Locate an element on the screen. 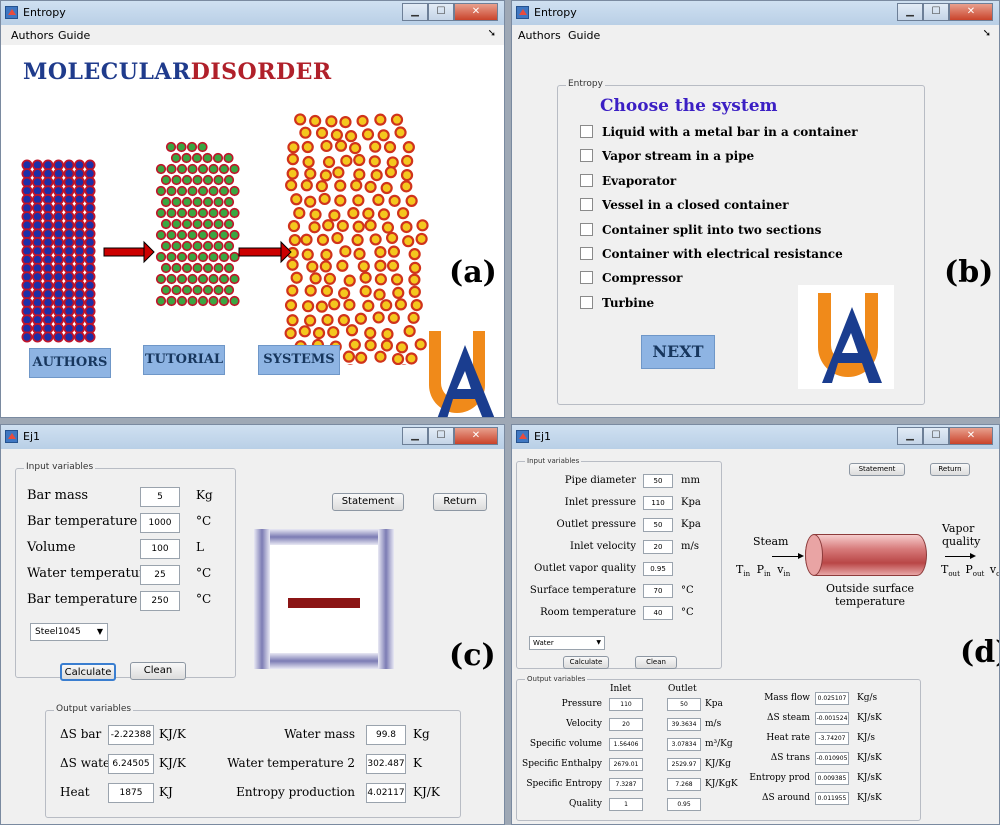 The width and height of the screenshot is (1000, 825). input-field: 250 is located at coordinates (160, 601).